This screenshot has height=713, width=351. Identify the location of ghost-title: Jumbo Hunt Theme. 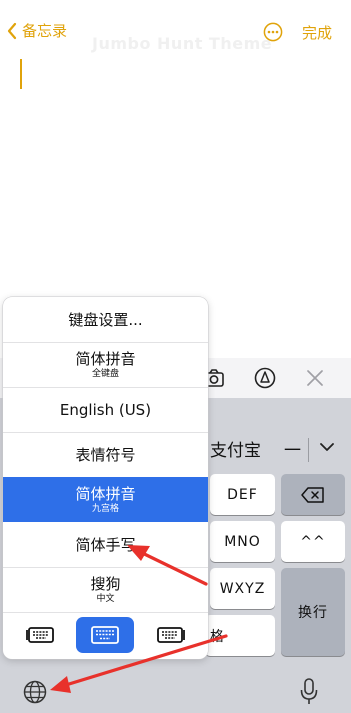
(182, 43).